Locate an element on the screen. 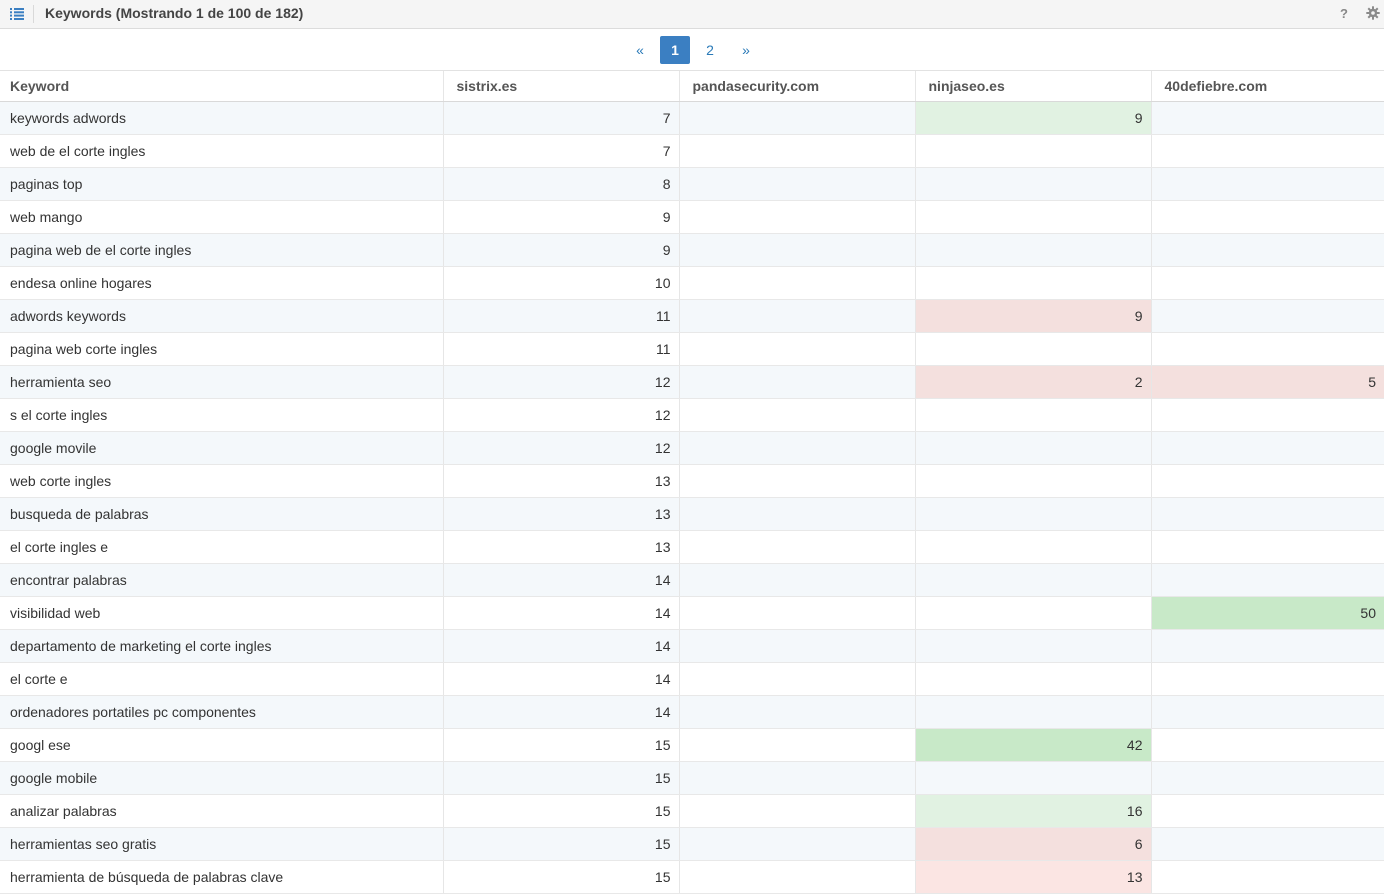  table-row: el corte ingles e 13 is located at coordinates (692, 547).